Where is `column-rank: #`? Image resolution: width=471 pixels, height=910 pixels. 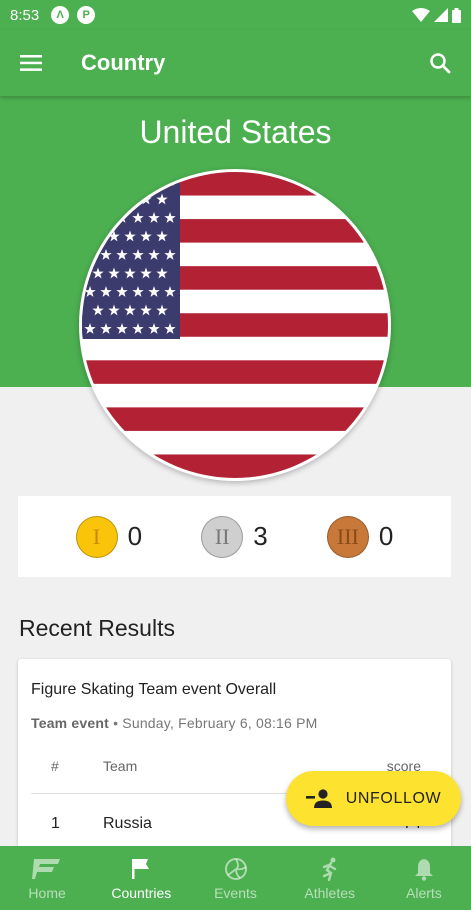
column-rank: # is located at coordinates (55, 766).